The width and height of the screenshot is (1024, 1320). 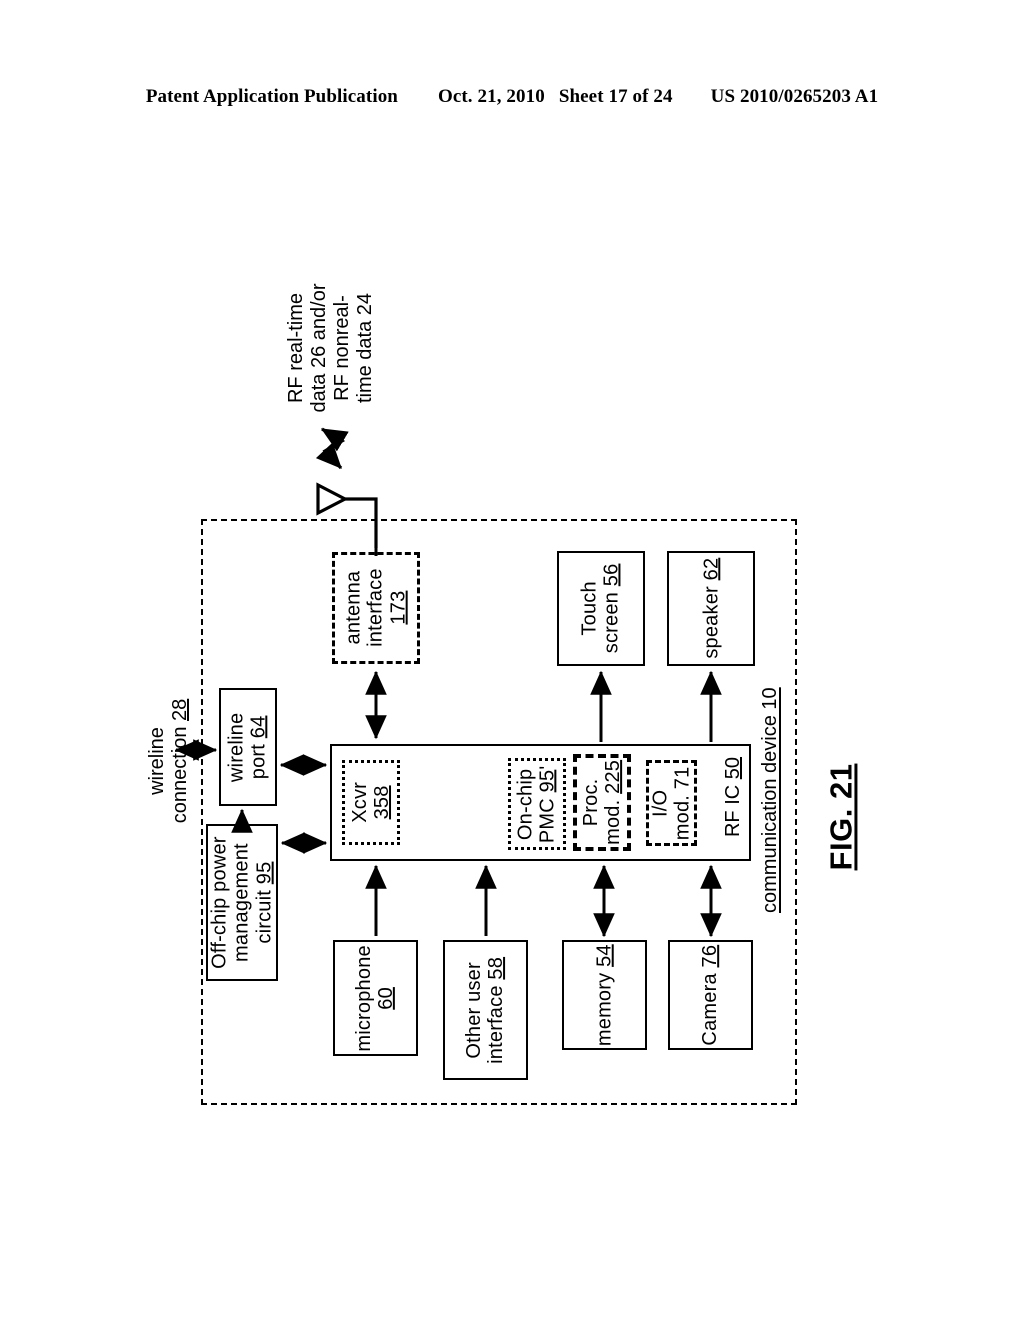 I want to click on memory-label: memory 54, so click(x=604, y=995).